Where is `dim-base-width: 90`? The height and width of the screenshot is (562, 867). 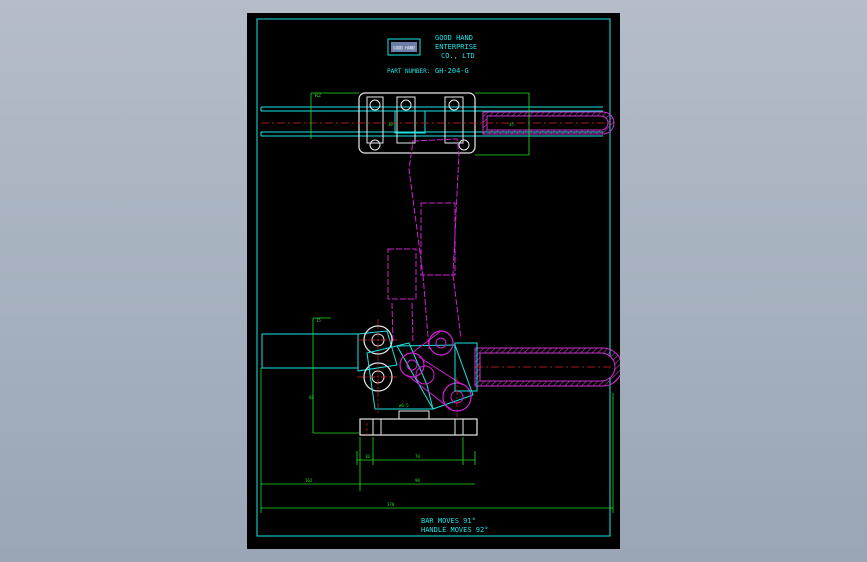 dim-base-width: 90 is located at coordinates (417, 480).